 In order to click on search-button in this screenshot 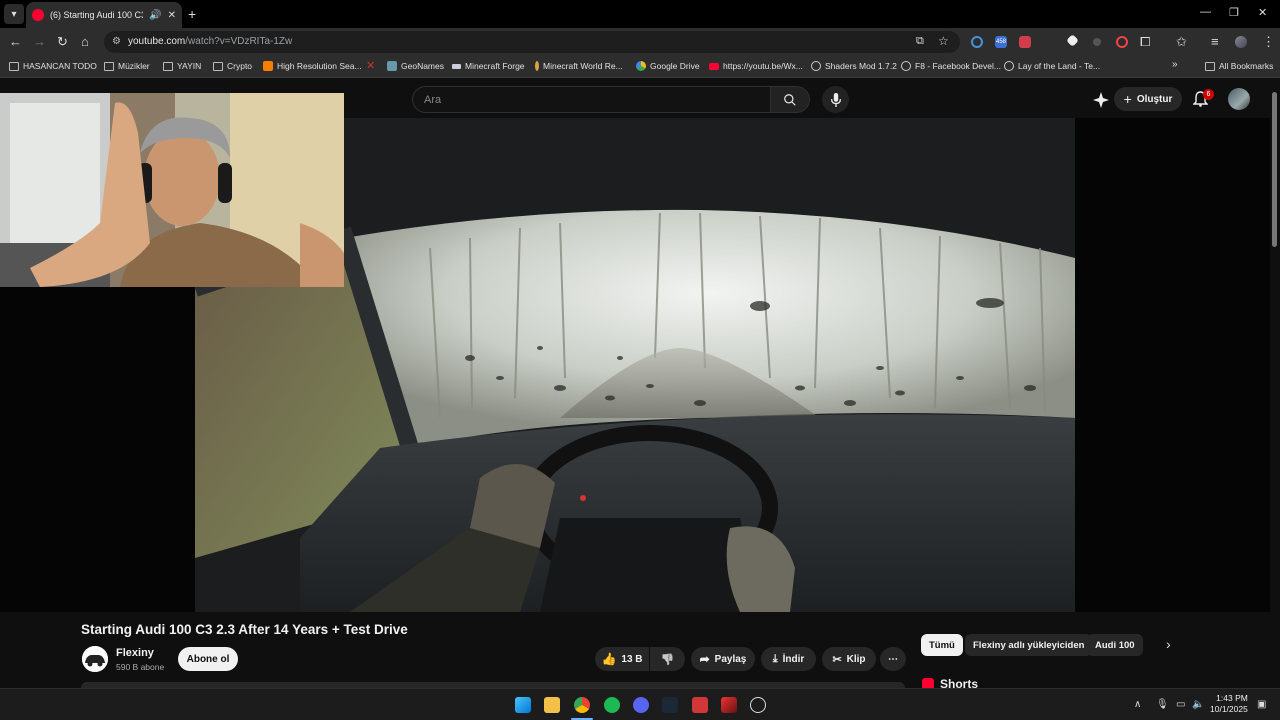, I will do `click(790, 99)`.